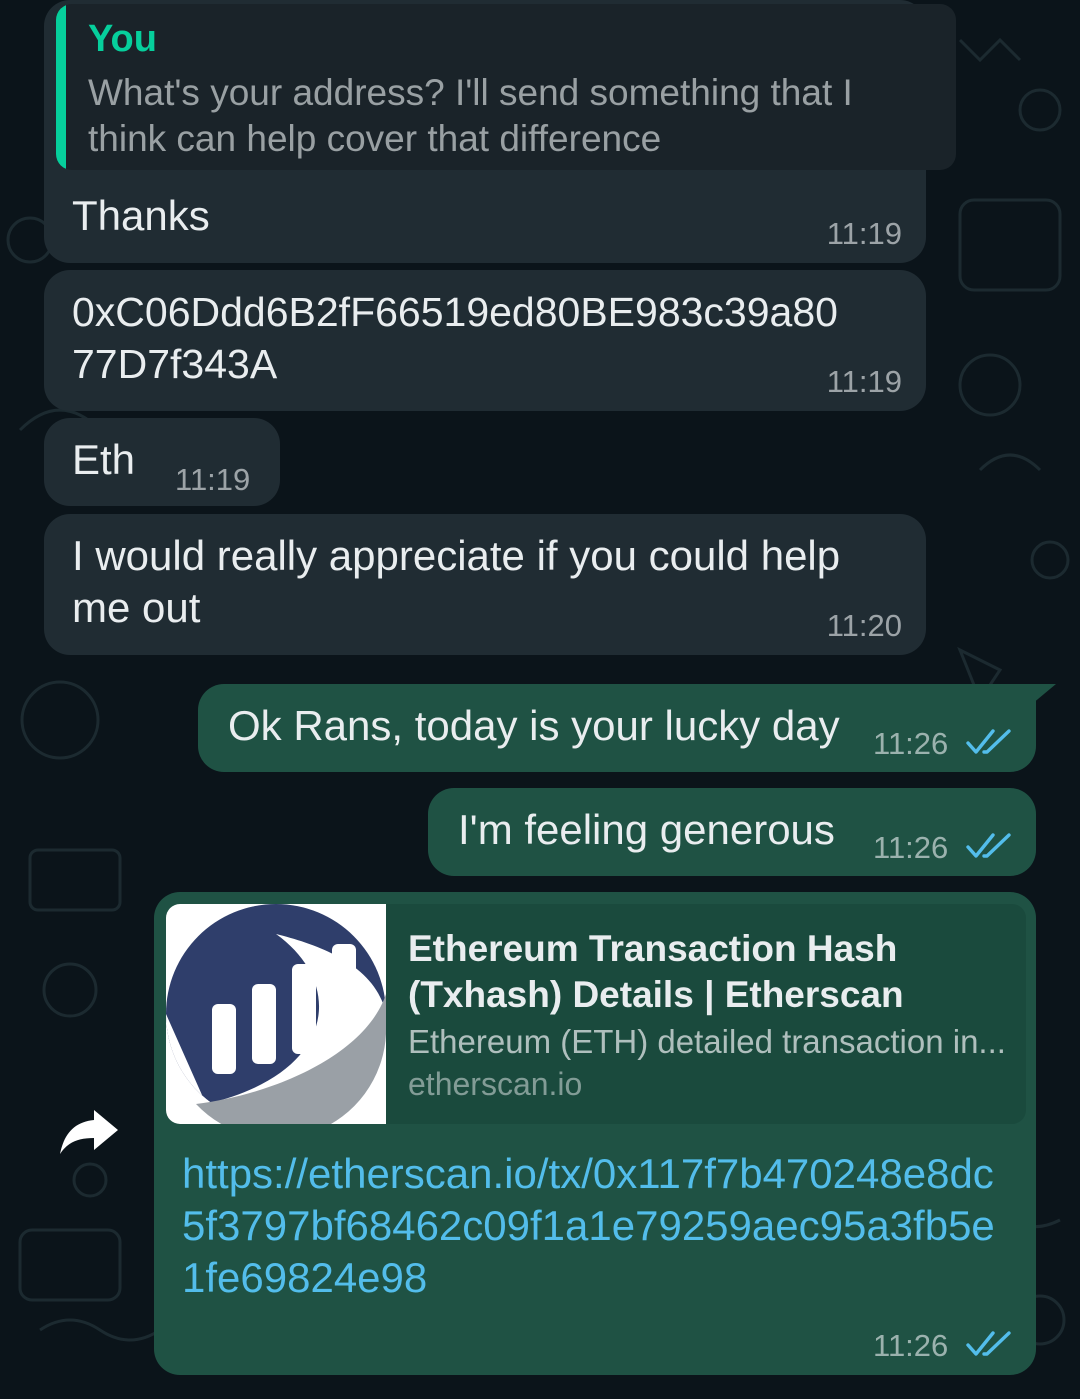 The height and width of the screenshot is (1399, 1080). What do you see at coordinates (61, 87) in the screenshot?
I see `quote-accent-bar` at bounding box center [61, 87].